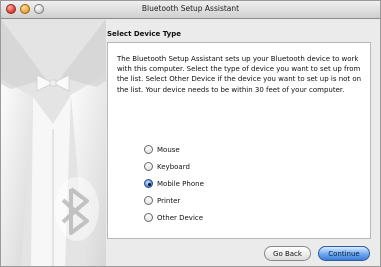 The height and width of the screenshot is (267, 381). I want to click on radio-option-keyboard: Keyboard, so click(167, 166).